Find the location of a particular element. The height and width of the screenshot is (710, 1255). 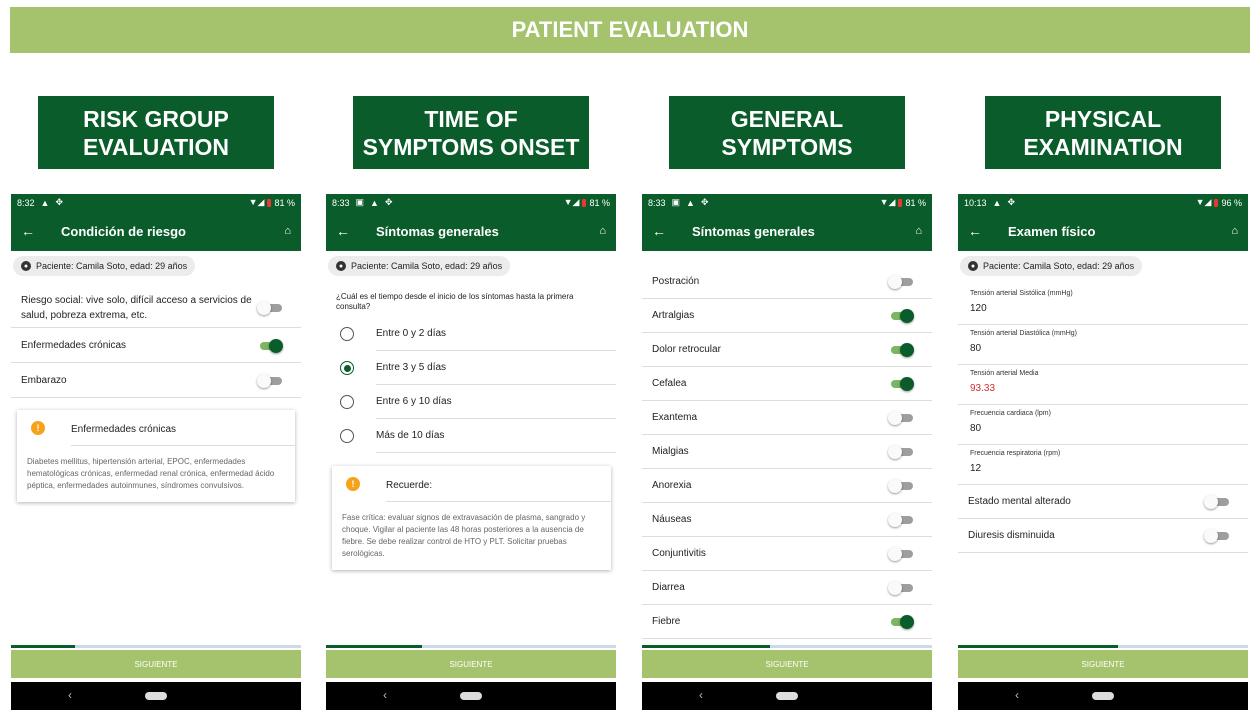

toggle-row: Diuresis disminuida is located at coordinates (1103, 536).